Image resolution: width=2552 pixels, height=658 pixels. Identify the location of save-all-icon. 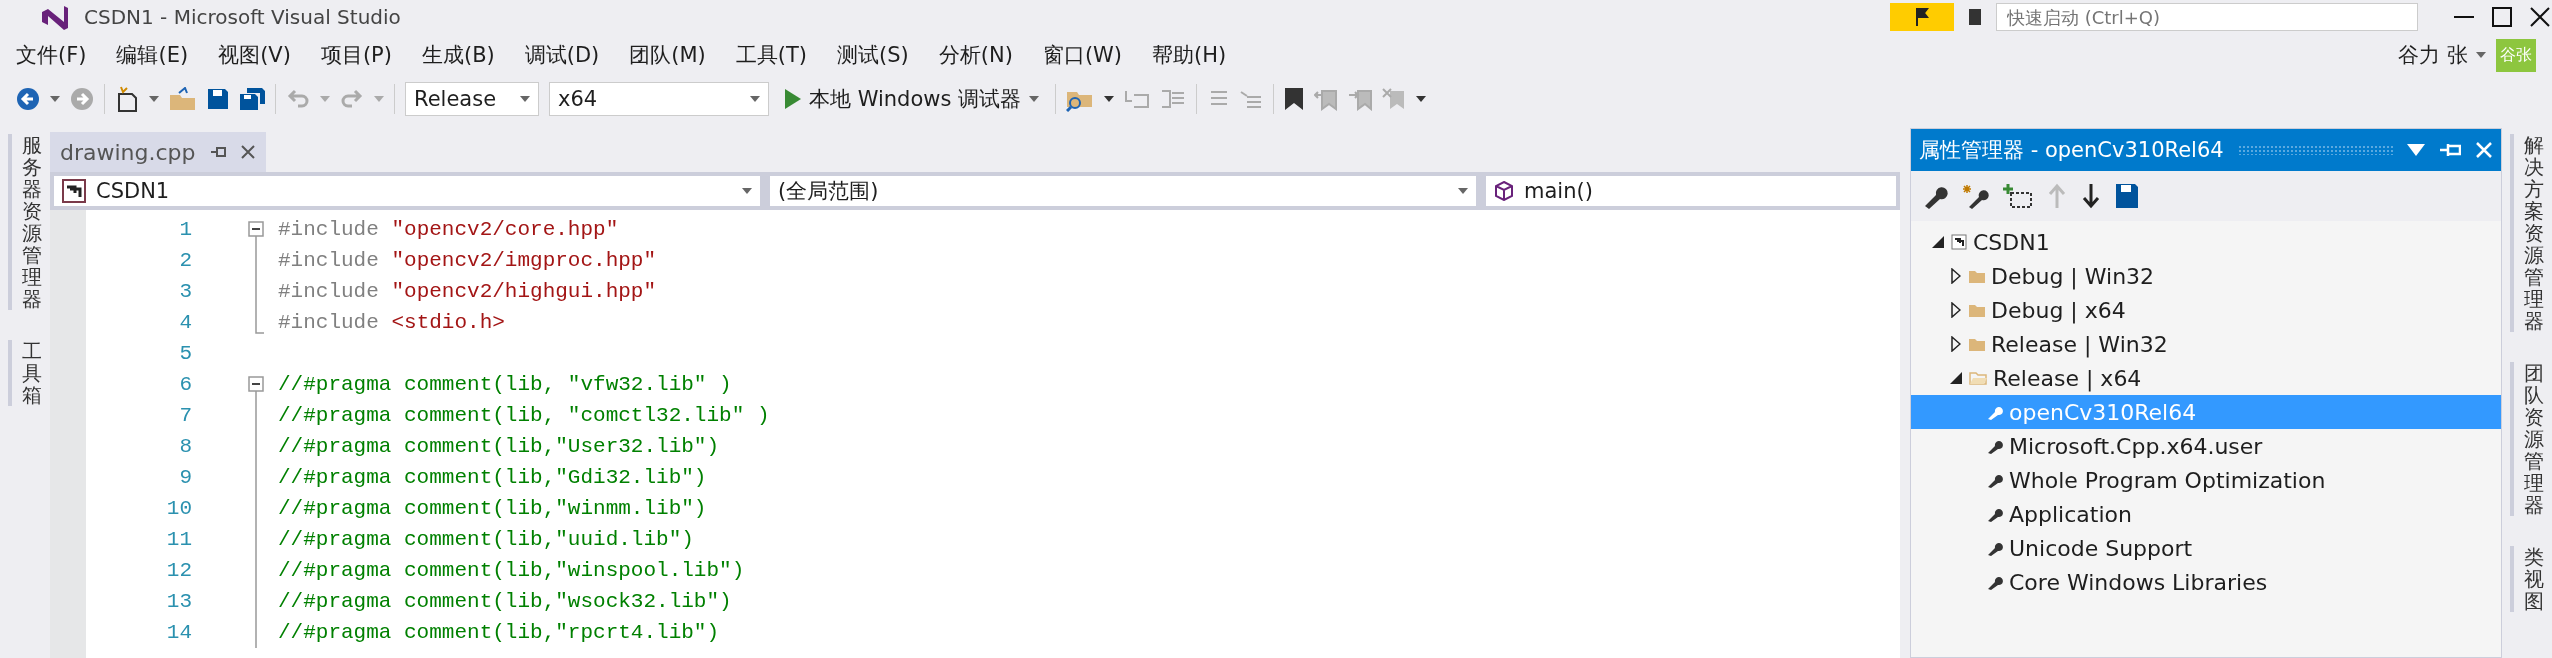
(252, 99).